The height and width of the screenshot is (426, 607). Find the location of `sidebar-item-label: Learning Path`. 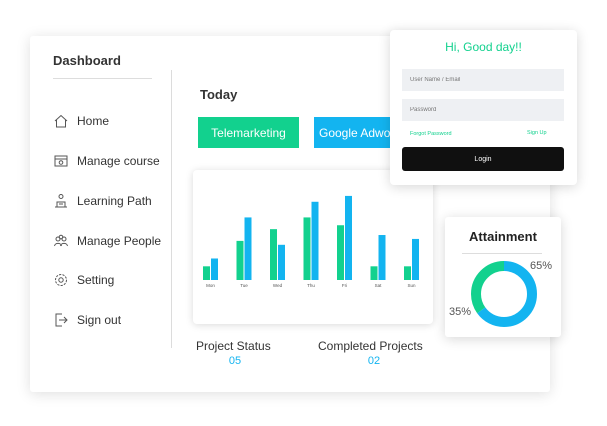

sidebar-item-label: Learning Path is located at coordinates (114, 201).